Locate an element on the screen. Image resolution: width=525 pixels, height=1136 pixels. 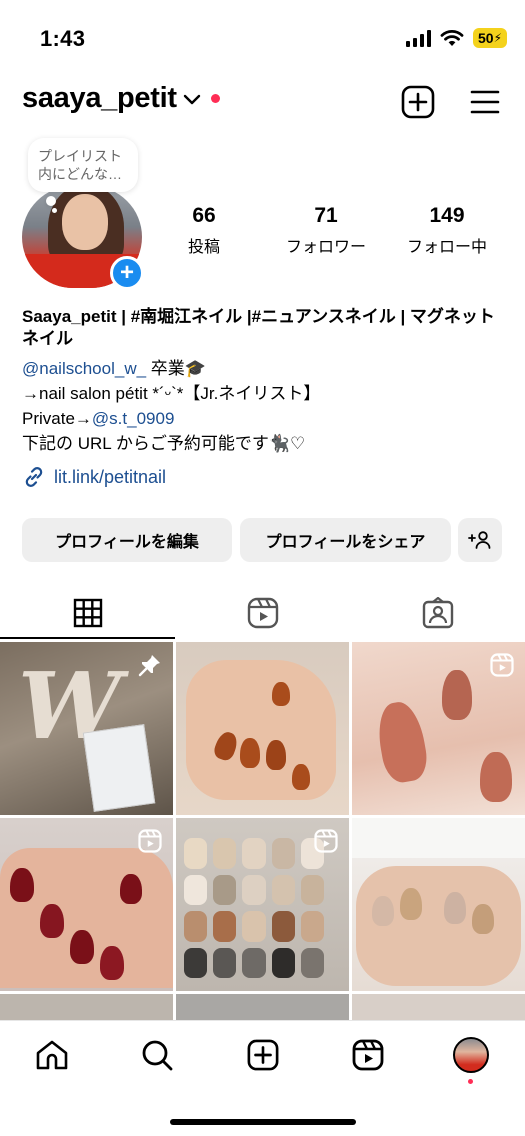
stat-followers-label: フォロワー is located at coordinates (325, 247).